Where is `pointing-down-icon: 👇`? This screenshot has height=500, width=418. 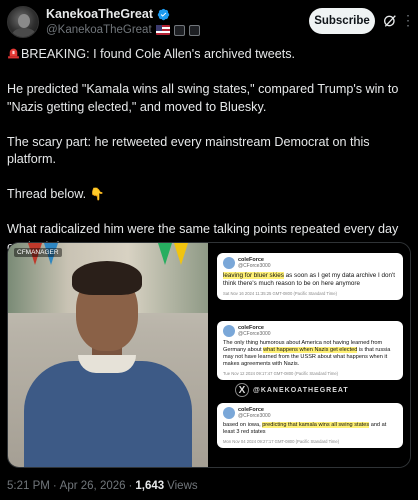 pointing-down-icon: 👇 is located at coordinates (97, 194).